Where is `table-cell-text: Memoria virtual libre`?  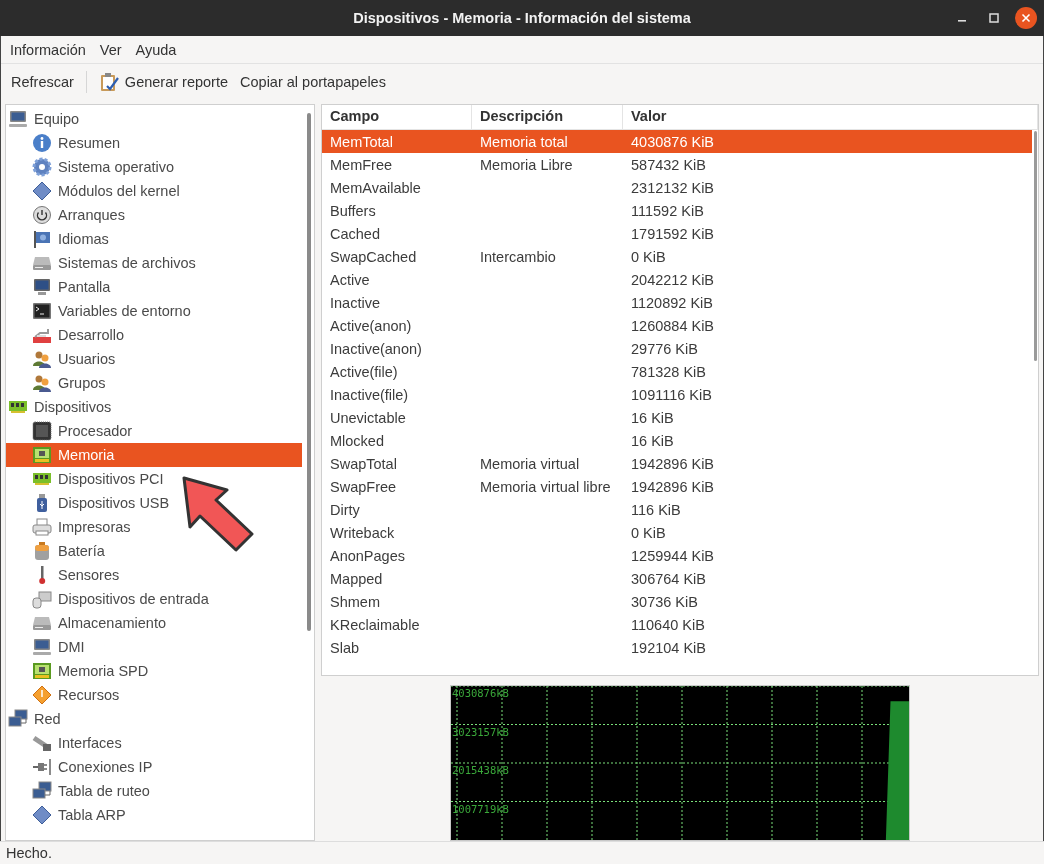 table-cell-text: Memoria virtual libre is located at coordinates (545, 486).